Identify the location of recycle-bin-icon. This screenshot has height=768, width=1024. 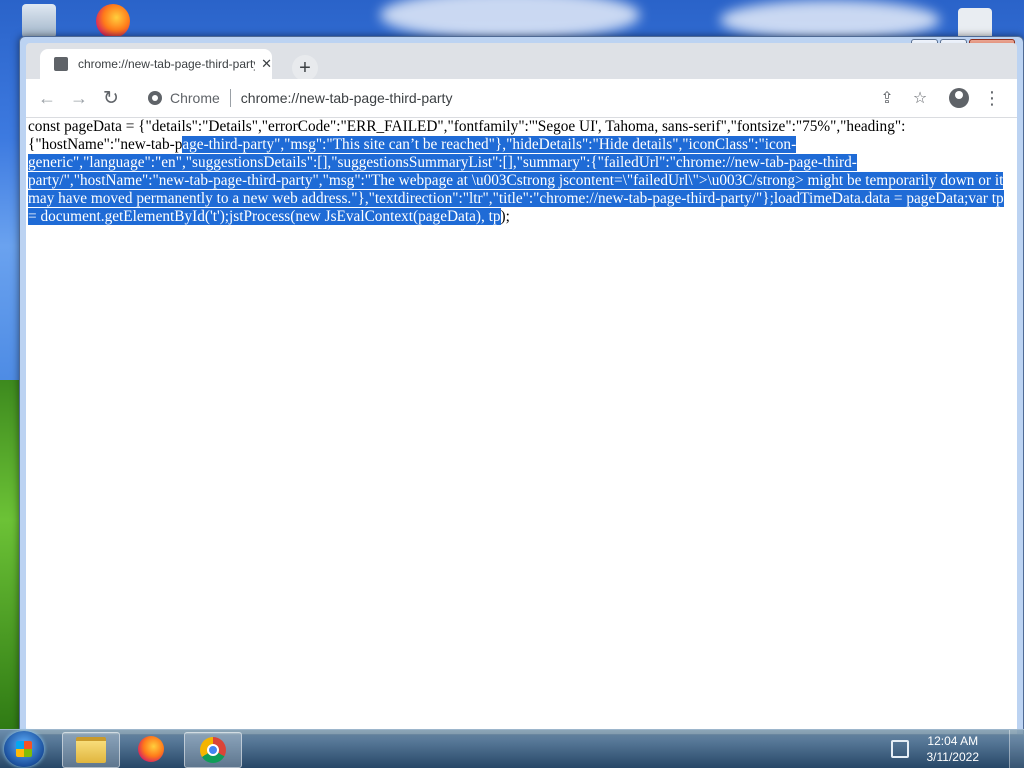
(39, 21).